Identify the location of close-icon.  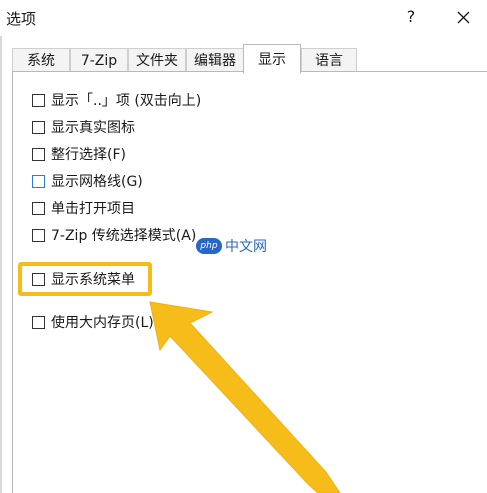
(463, 17).